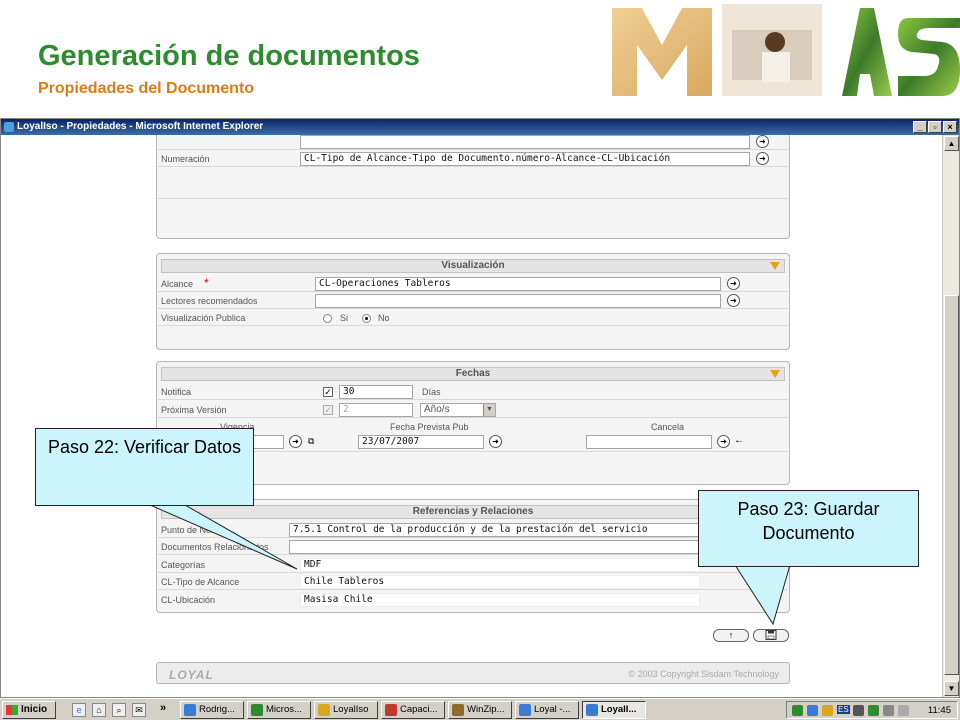 This screenshot has width=960, height=720. I want to click on publica-label: Visualización Publica, so click(203, 318).